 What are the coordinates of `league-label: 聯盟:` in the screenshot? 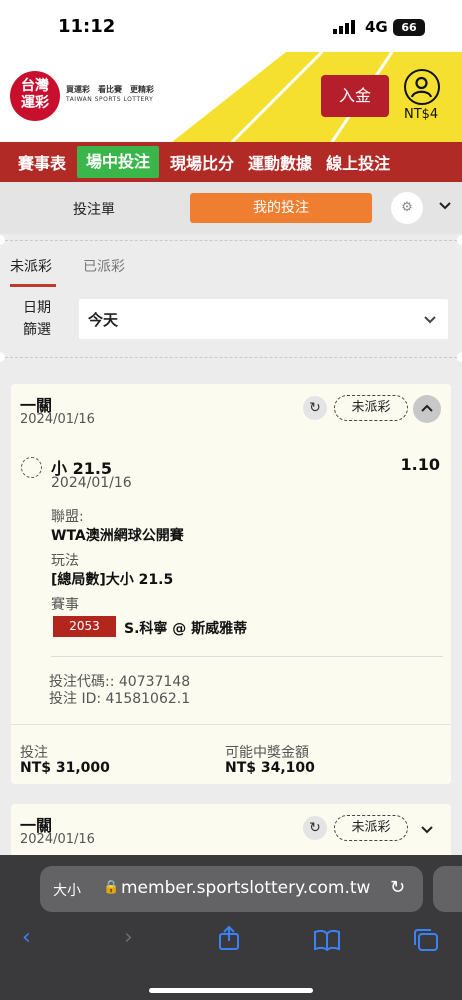 It's located at (67, 517).